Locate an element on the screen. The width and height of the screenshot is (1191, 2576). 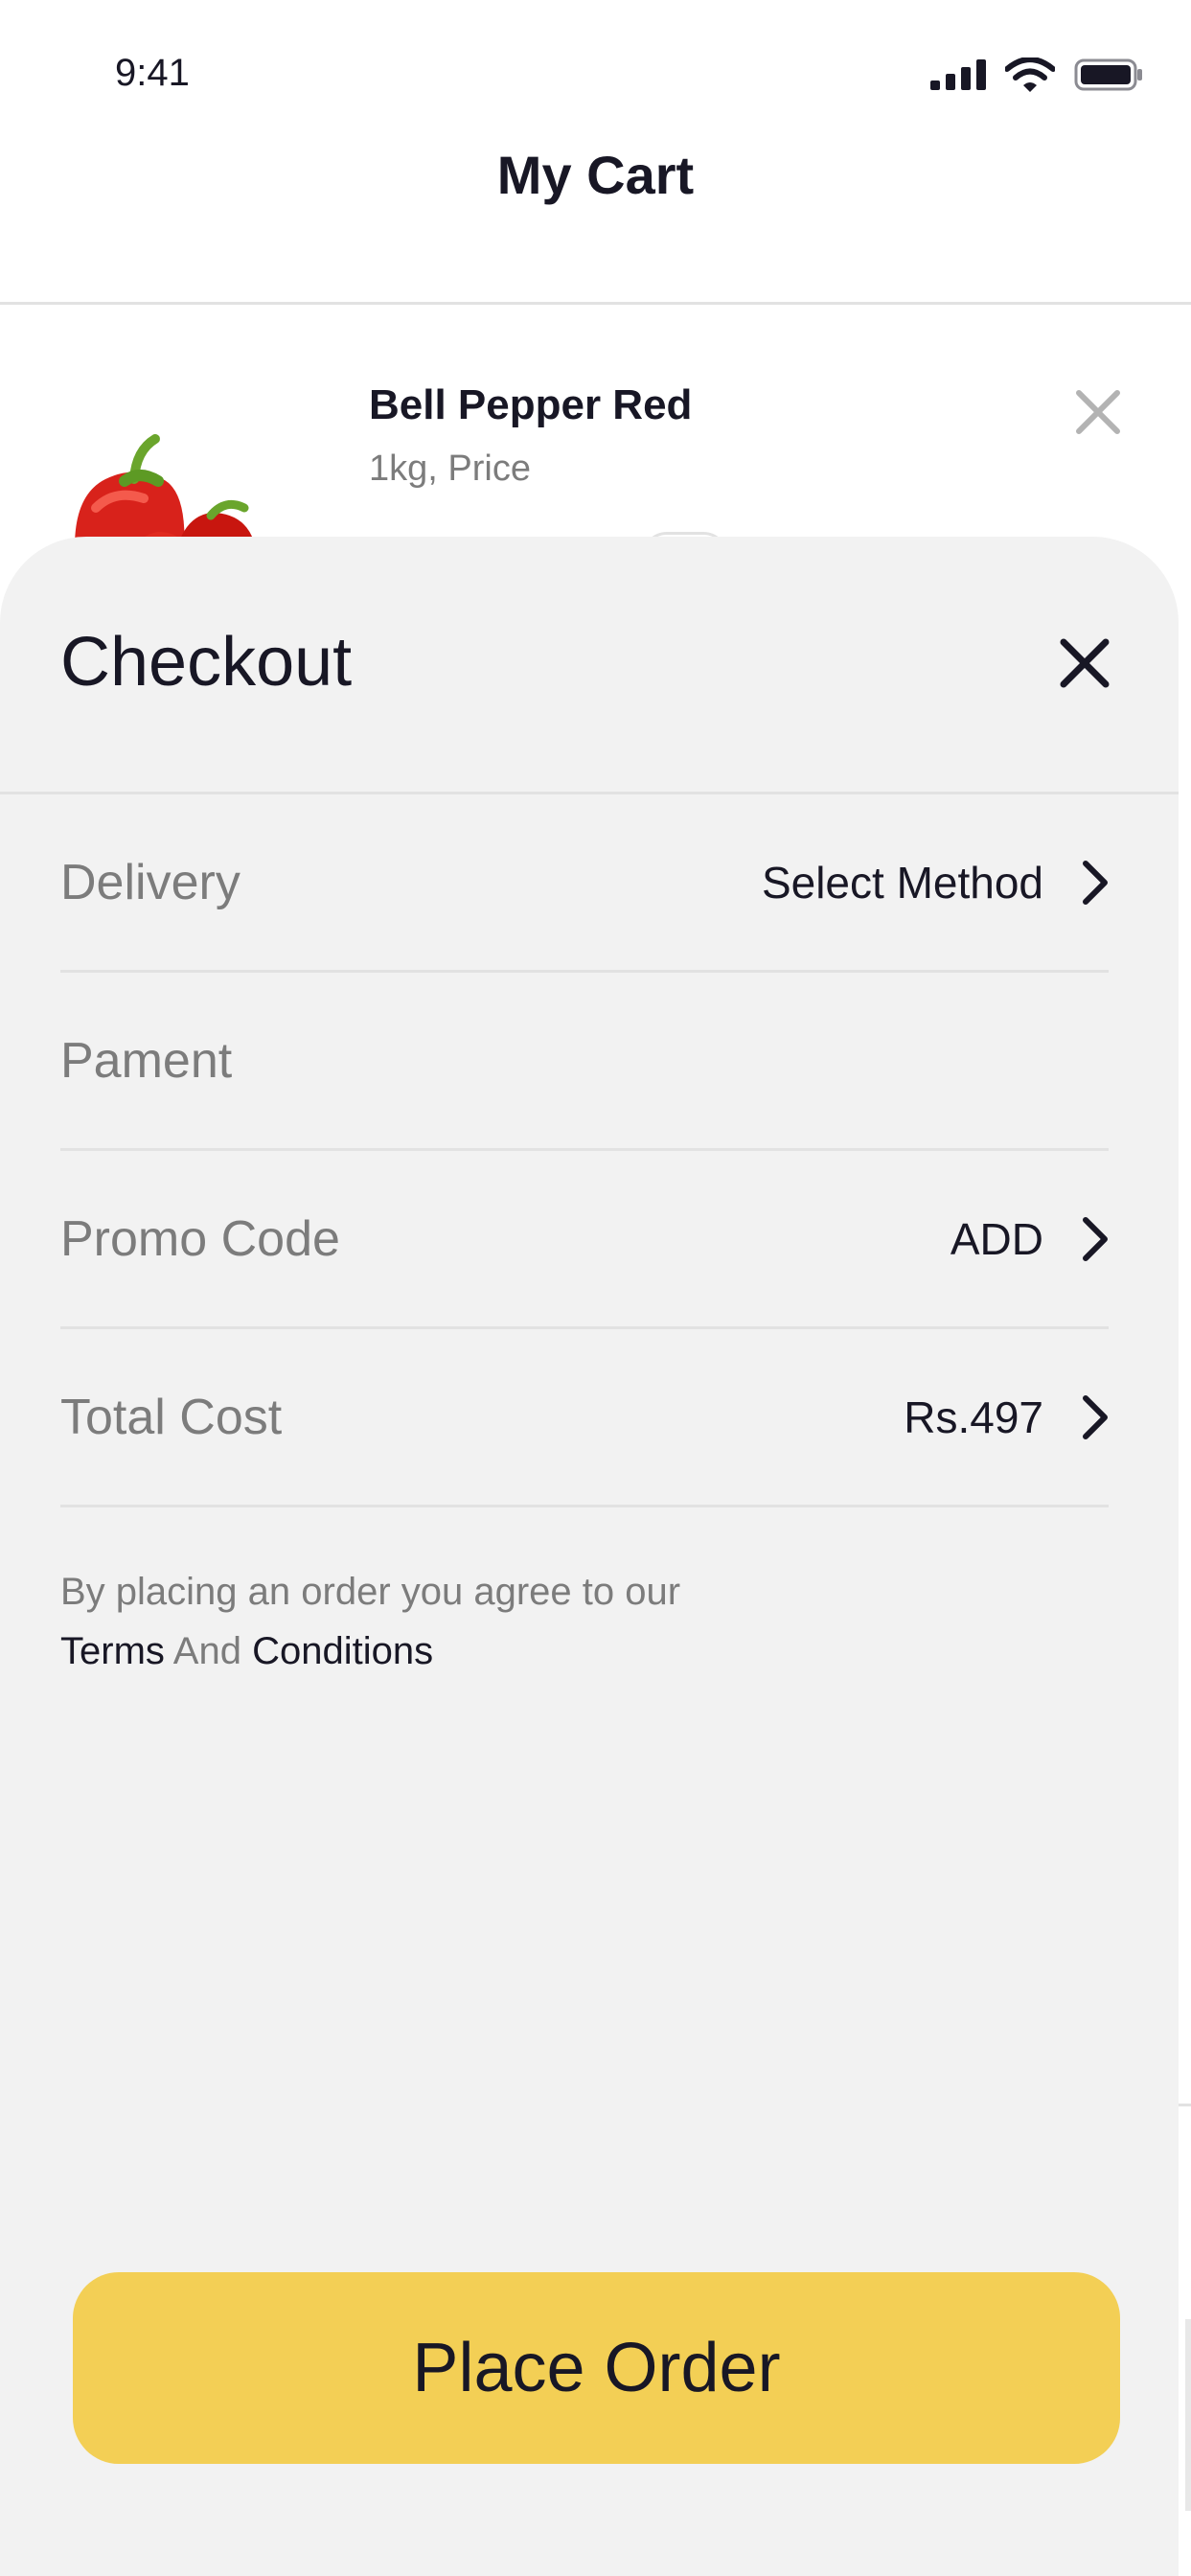
total-cost-value: Rs.497 is located at coordinates (973, 1417).